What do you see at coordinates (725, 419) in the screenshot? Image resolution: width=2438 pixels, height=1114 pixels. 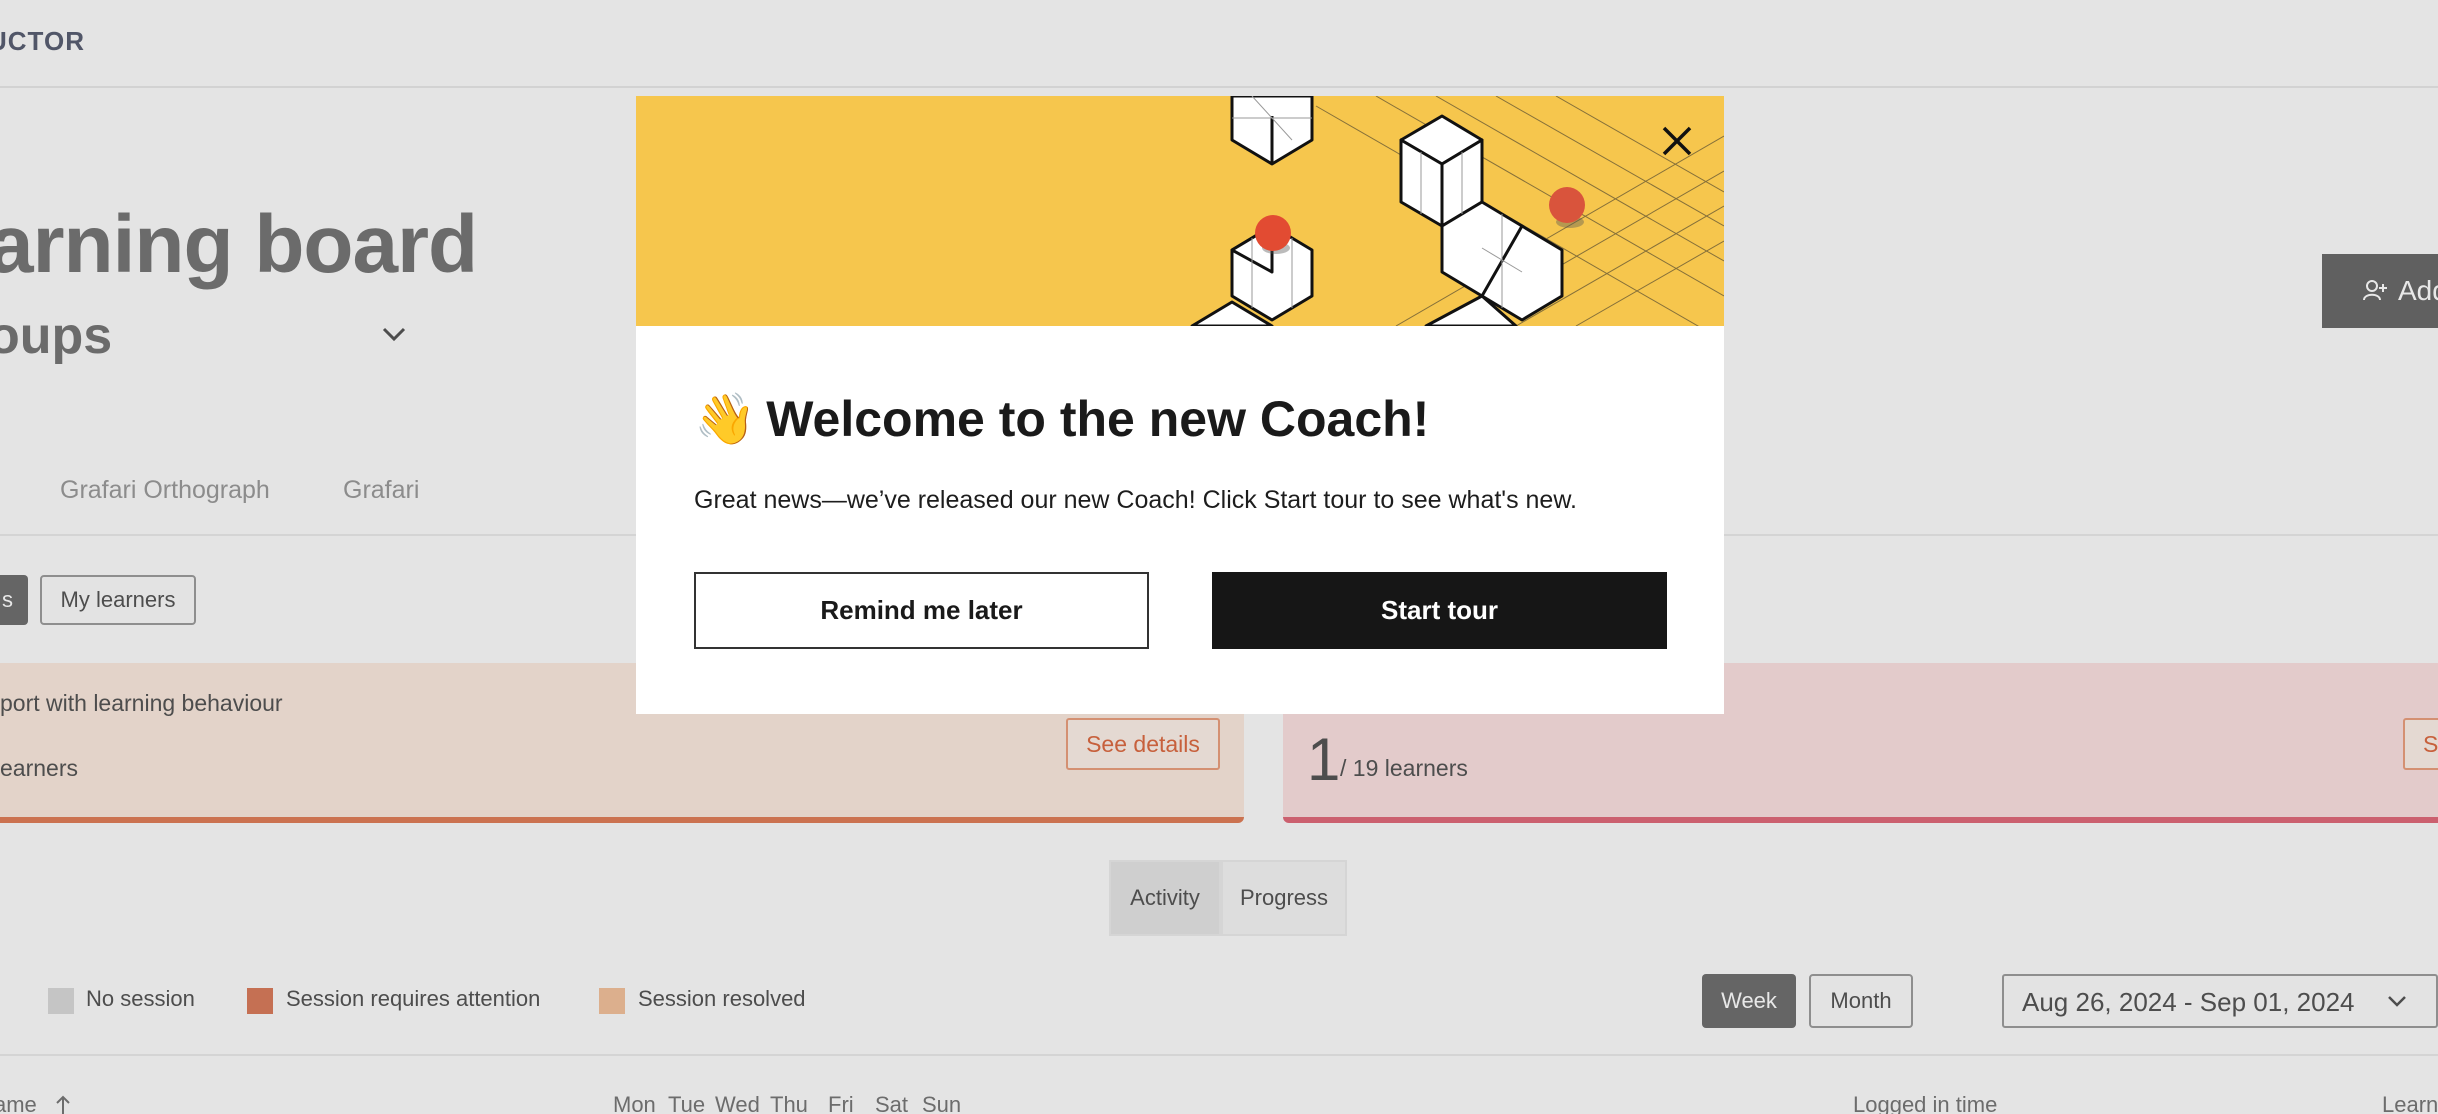 I see `waving-hand-icon: 👋` at bounding box center [725, 419].